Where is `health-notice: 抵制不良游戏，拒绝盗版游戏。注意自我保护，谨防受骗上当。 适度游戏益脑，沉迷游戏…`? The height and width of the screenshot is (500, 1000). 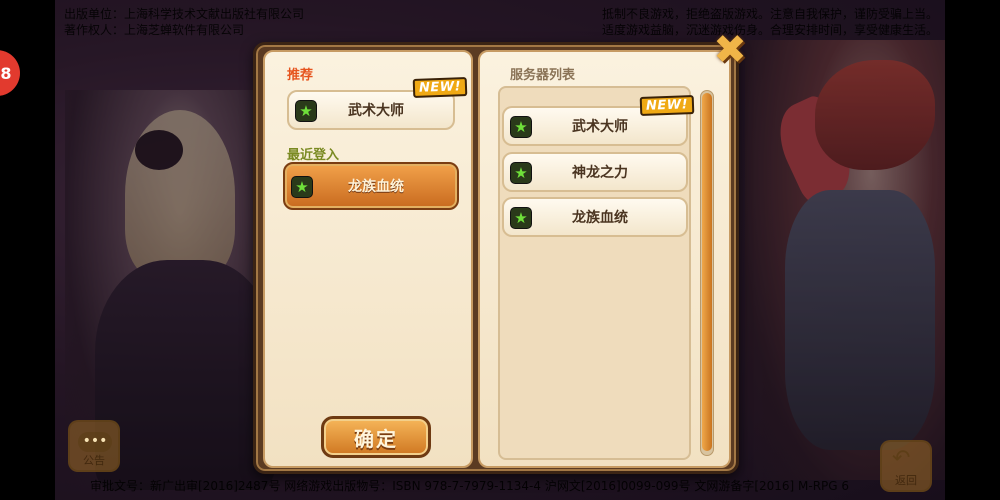 health-notice: 抵制不良游戏，拒绝盗版游戏。注意自我保护，谨防受骗上当。 适度游戏益脑，沉迷游戏… is located at coordinates (770, 22).